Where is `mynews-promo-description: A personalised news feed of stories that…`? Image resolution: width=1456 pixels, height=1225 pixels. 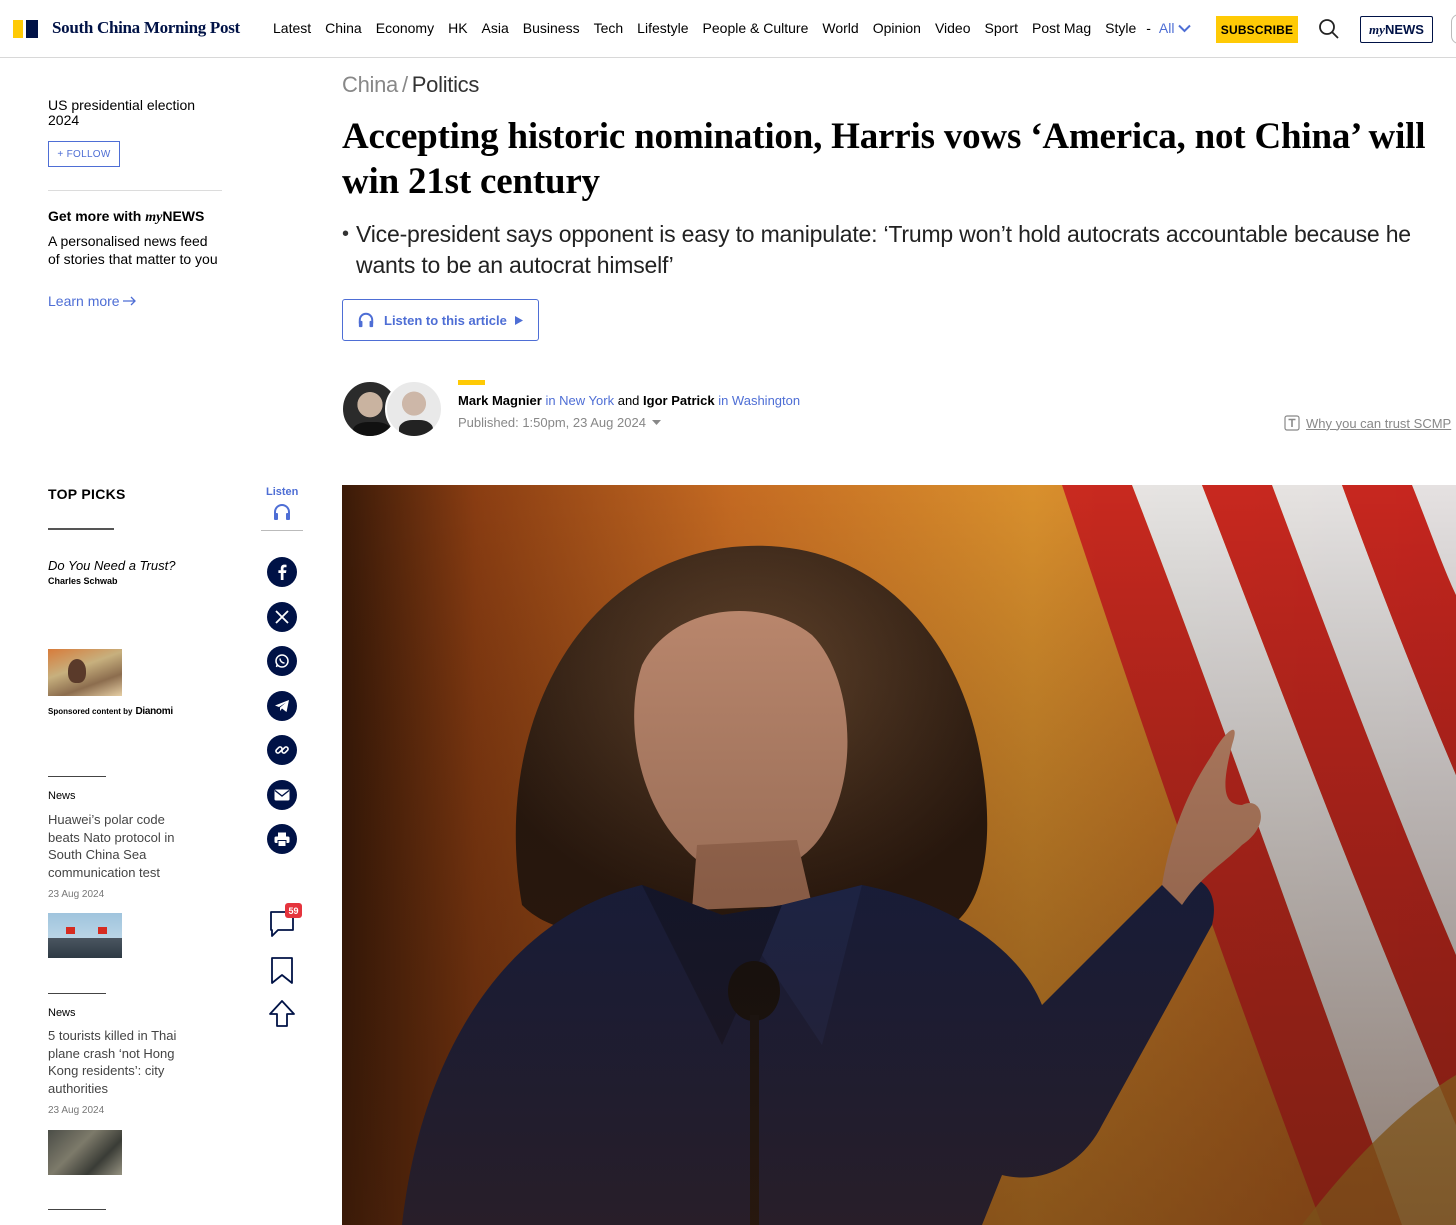
mynews-promo-description: A personalised news feed of stories that… is located at coordinates (133, 250).